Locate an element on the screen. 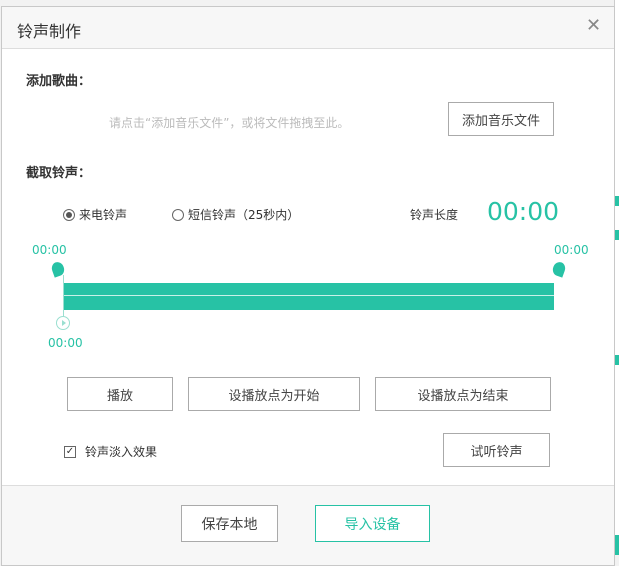 The height and width of the screenshot is (566, 619). fade-in-label: 铃声淡入效果 is located at coordinates (121, 452).